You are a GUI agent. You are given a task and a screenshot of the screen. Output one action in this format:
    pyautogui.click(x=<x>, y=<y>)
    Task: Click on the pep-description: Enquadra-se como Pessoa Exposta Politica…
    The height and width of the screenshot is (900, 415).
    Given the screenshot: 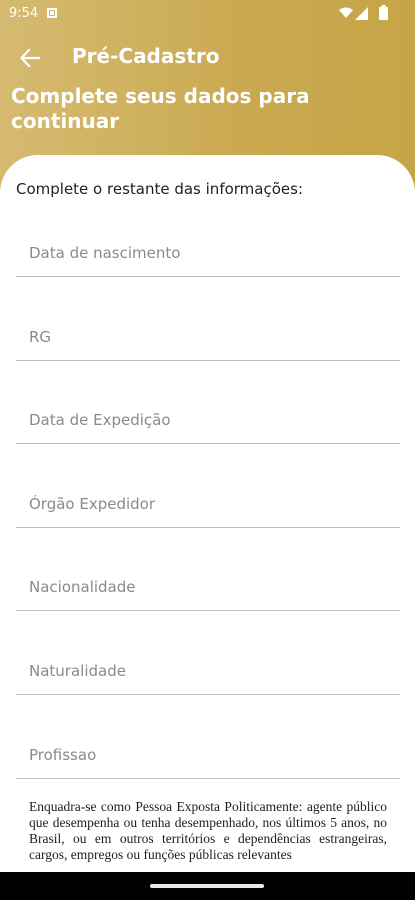 What is the action you would take?
    pyautogui.click(x=208, y=830)
    